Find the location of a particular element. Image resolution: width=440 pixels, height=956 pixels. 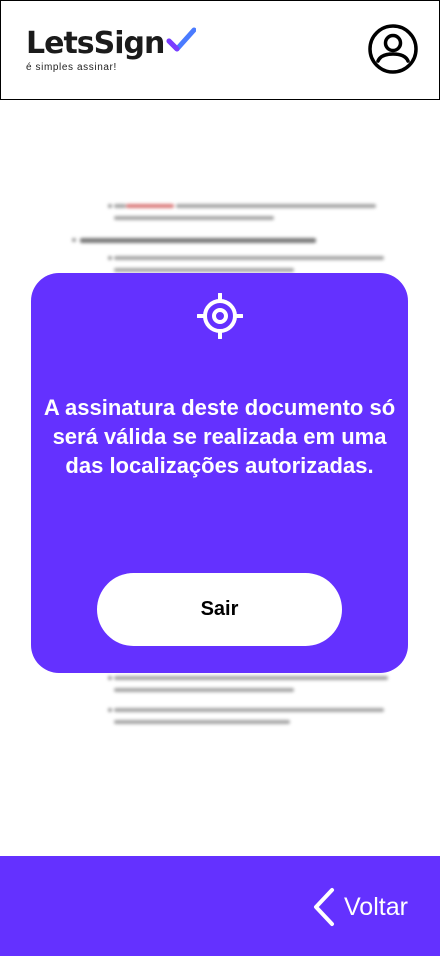

location-crosshair-icon is located at coordinates (220, 316).